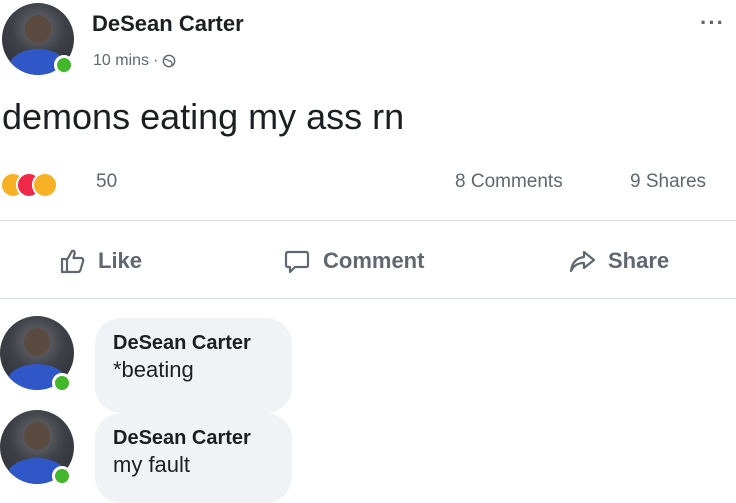 Image resolution: width=736 pixels, height=503 pixels. I want to click on comment-button: Comment, so click(353, 261).